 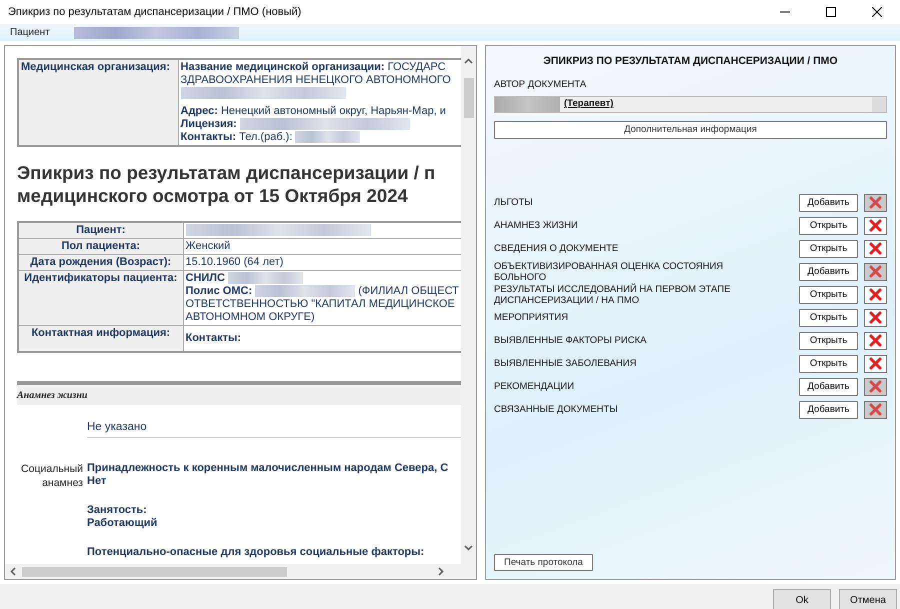 What do you see at coordinates (802, 599) in the screenshot?
I see `ok-button: Ok` at bounding box center [802, 599].